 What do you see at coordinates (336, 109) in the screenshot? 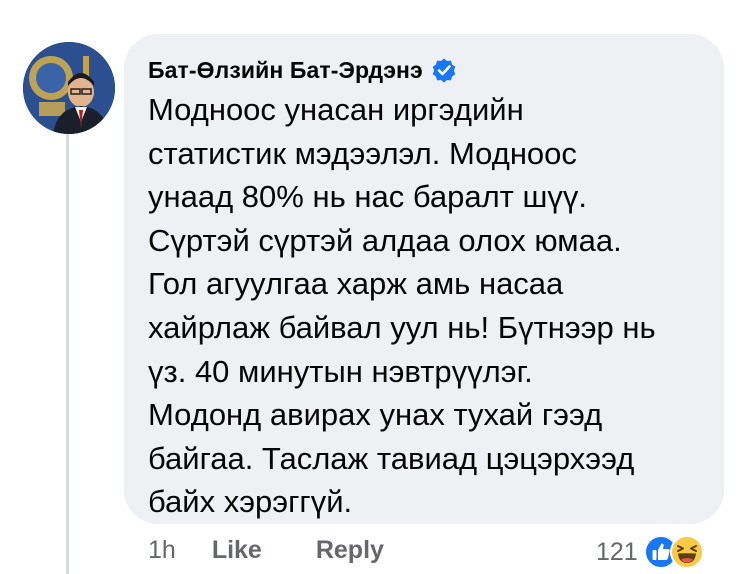
I see `comment-line: Модноос унасан иргэдийн` at bounding box center [336, 109].